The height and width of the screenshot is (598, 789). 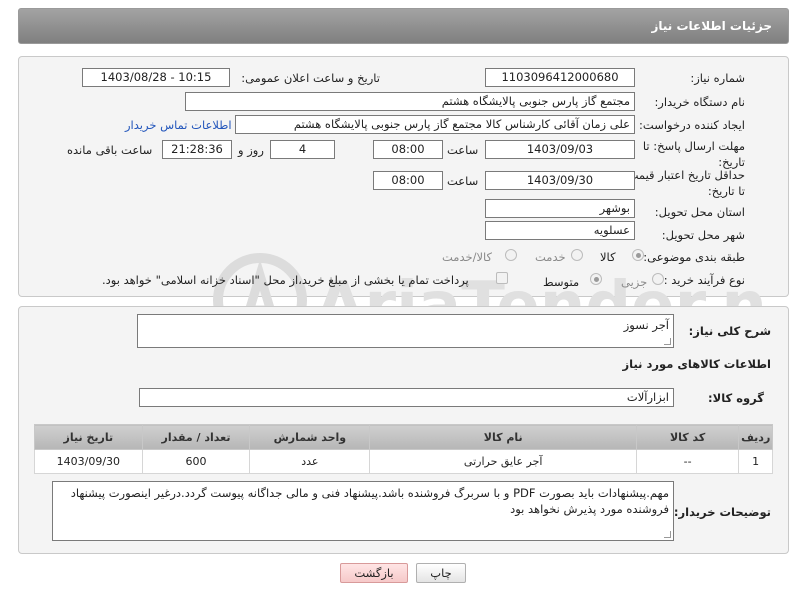 What do you see at coordinates (722, 512) in the screenshot?
I see `buyer-notes-label: توضیحات خریدار:` at bounding box center [722, 512].